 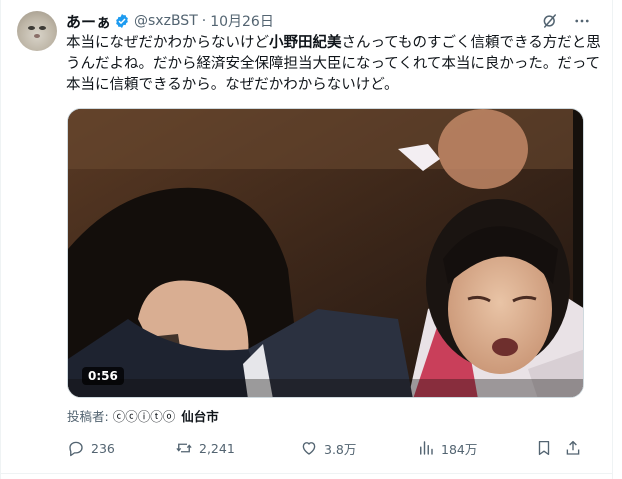 I want to click on display-name: あーぁ, so click(x=88, y=21).